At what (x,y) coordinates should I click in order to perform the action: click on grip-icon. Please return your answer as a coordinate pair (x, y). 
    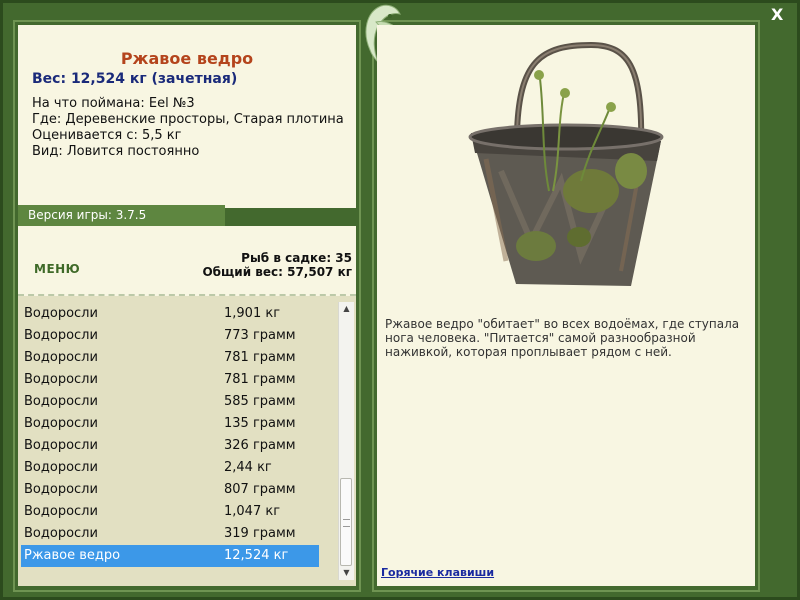
    Looking at the image, I should click on (346, 523).